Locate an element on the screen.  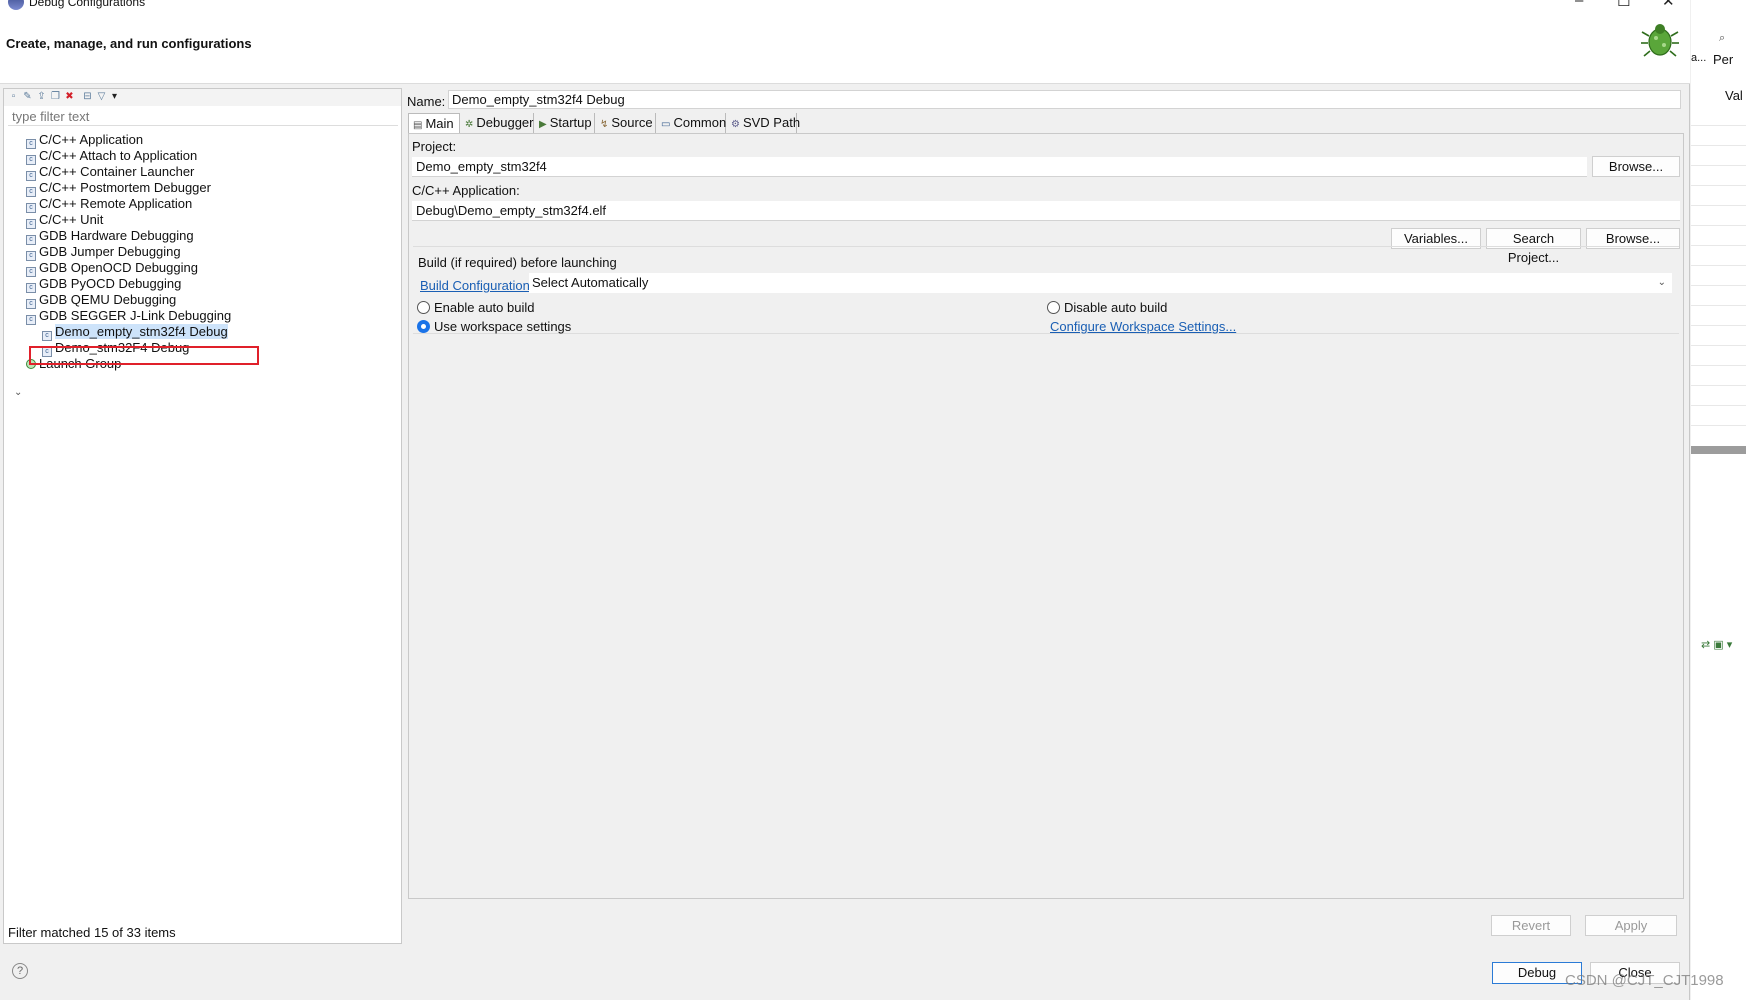
page-icon: ▤ is located at coordinates (418, 125).